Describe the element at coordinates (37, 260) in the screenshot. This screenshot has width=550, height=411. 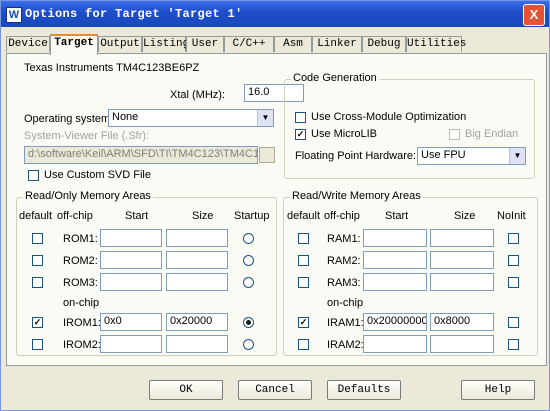
I see `rom2-default-checkbox` at that location.